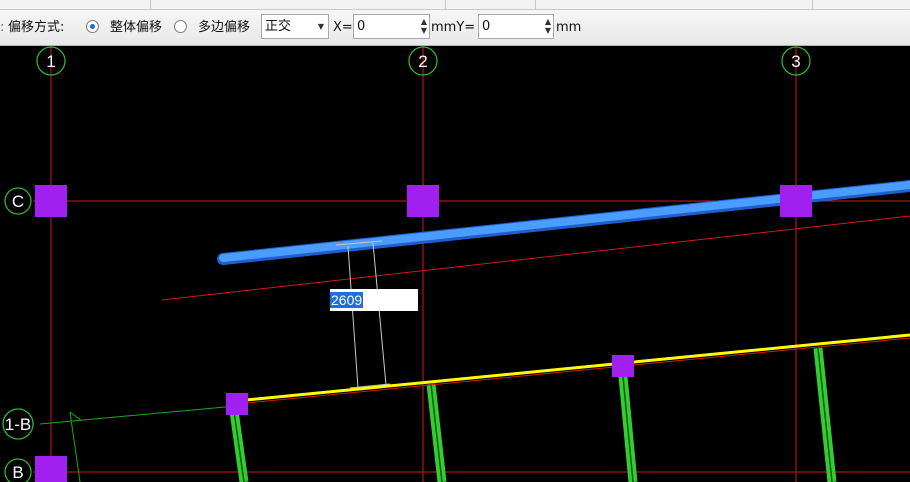 This screenshot has height=482, width=910. Describe the element at coordinates (278, 26) in the screenshot. I see `mode-select-value: 正交` at that location.